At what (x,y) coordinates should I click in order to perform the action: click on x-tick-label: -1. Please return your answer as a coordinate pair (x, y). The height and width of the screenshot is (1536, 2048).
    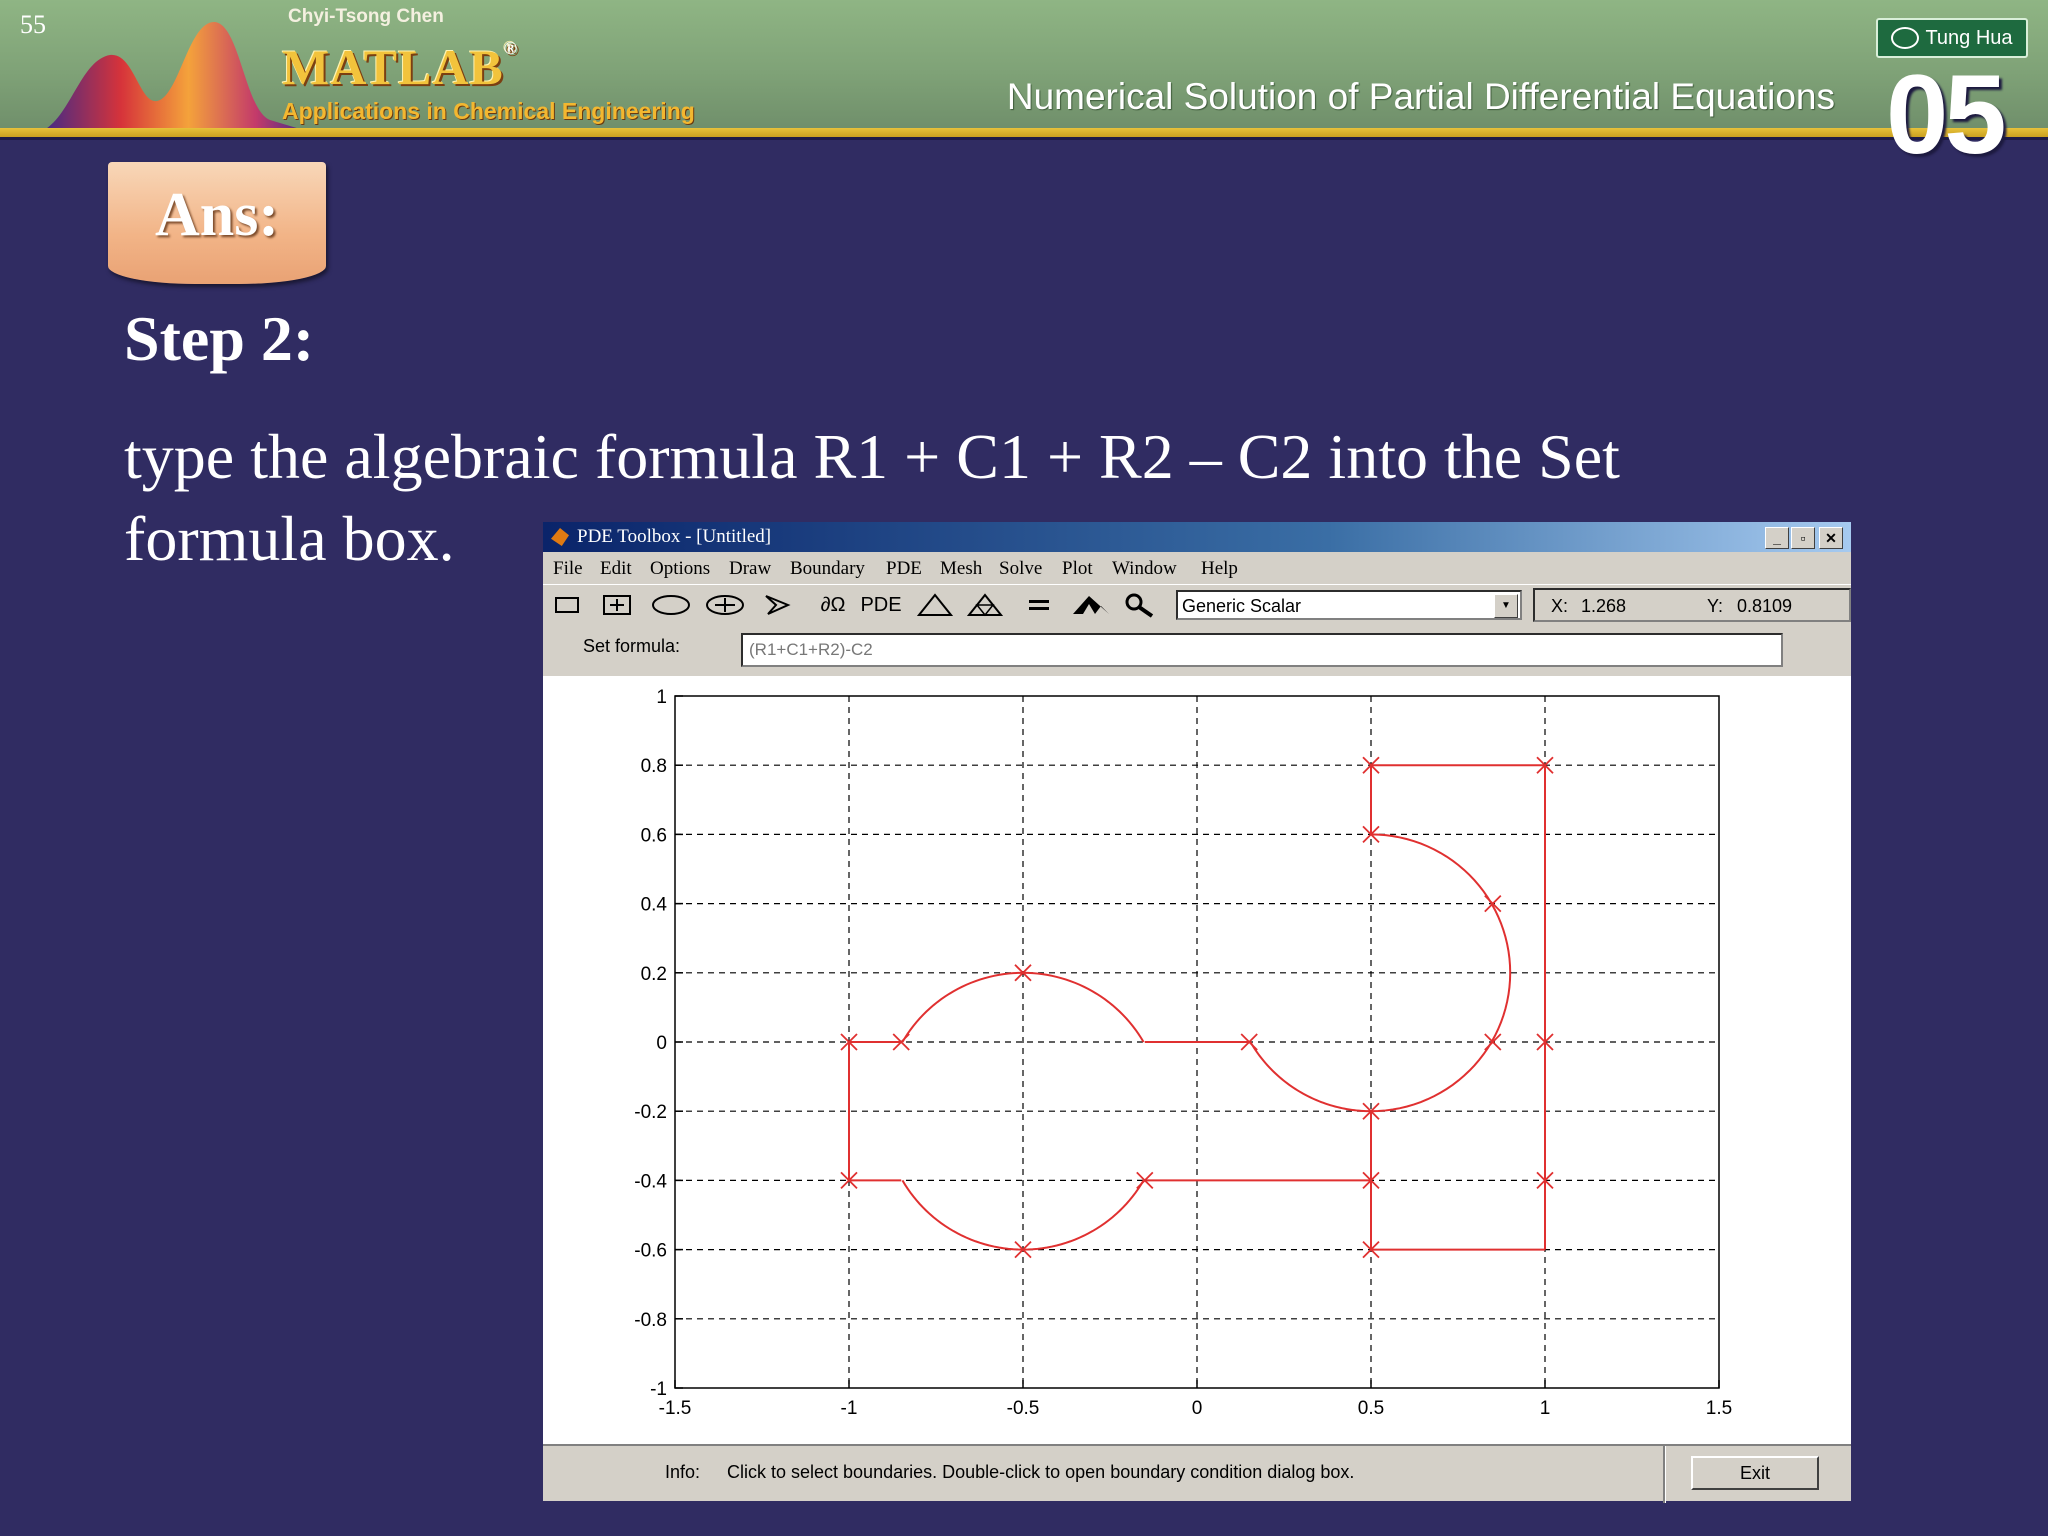
    Looking at the image, I should click on (849, 1408).